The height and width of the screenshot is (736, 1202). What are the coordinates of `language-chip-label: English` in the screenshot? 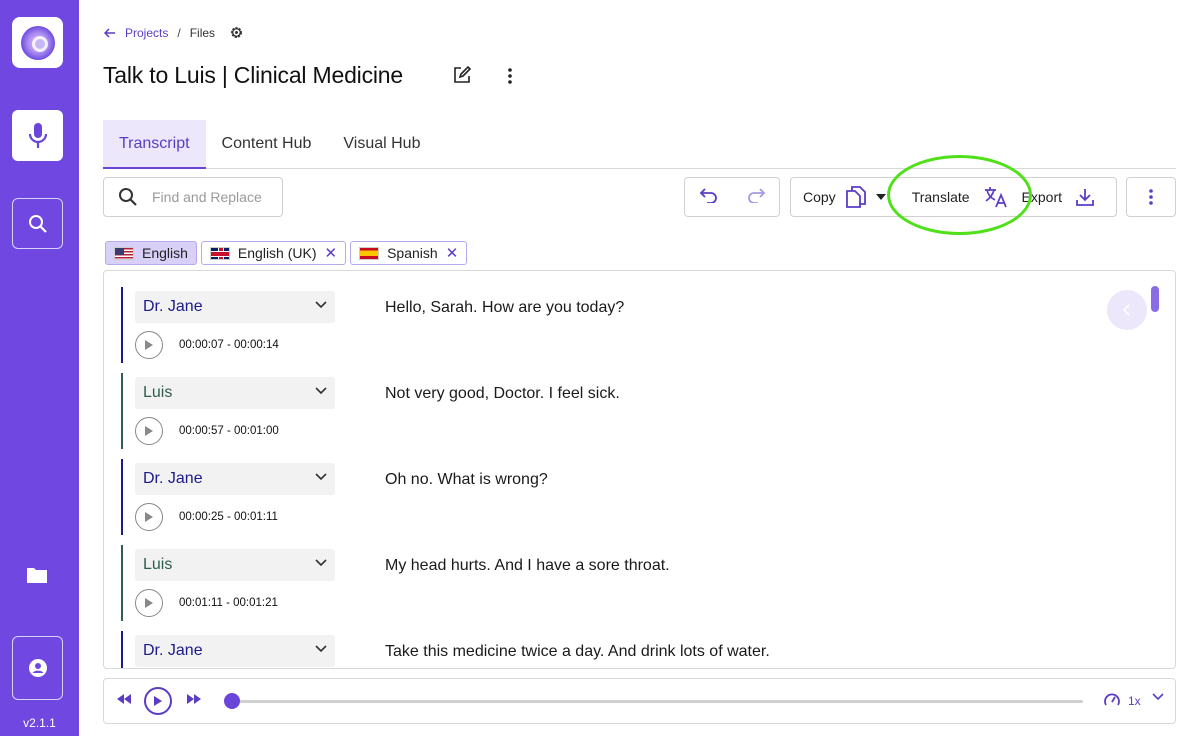 It's located at (165, 253).